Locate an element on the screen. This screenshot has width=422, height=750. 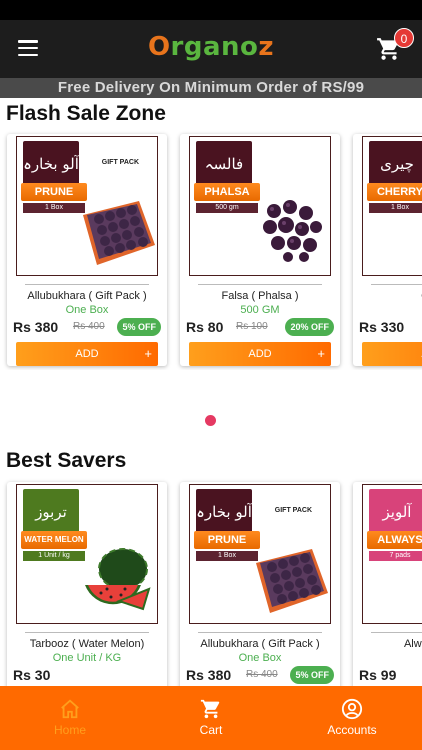
organoz-logo: Organoz is located at coordinates (211, 47).